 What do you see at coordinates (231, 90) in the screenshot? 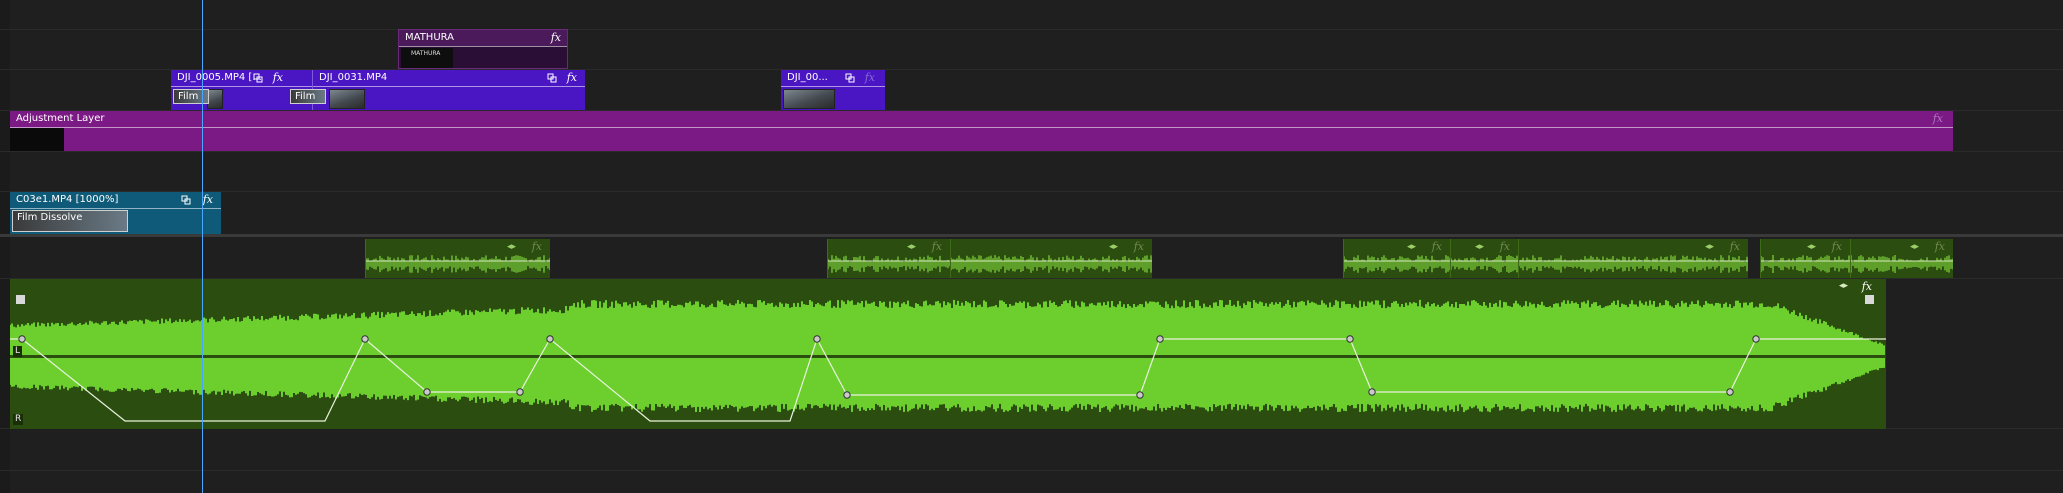
I see `video-clip-dji-0005: DJI_0005.MP4 [... fx Film` at bounding box center [231, 90].